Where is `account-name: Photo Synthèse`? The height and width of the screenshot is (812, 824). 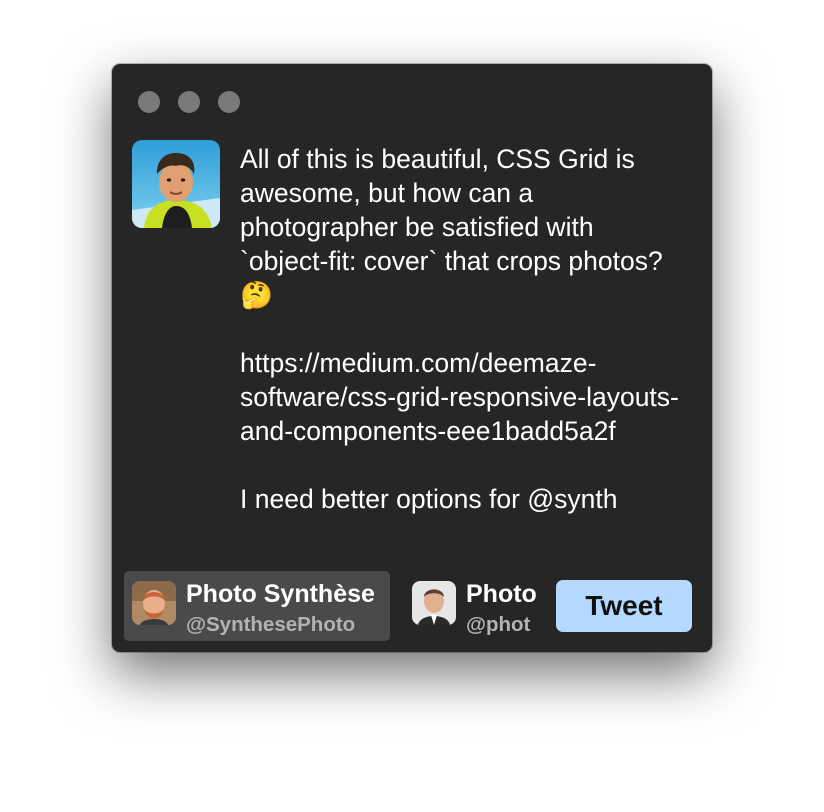
account-name: Photo Synthèse is located at coordinates (280, 594).